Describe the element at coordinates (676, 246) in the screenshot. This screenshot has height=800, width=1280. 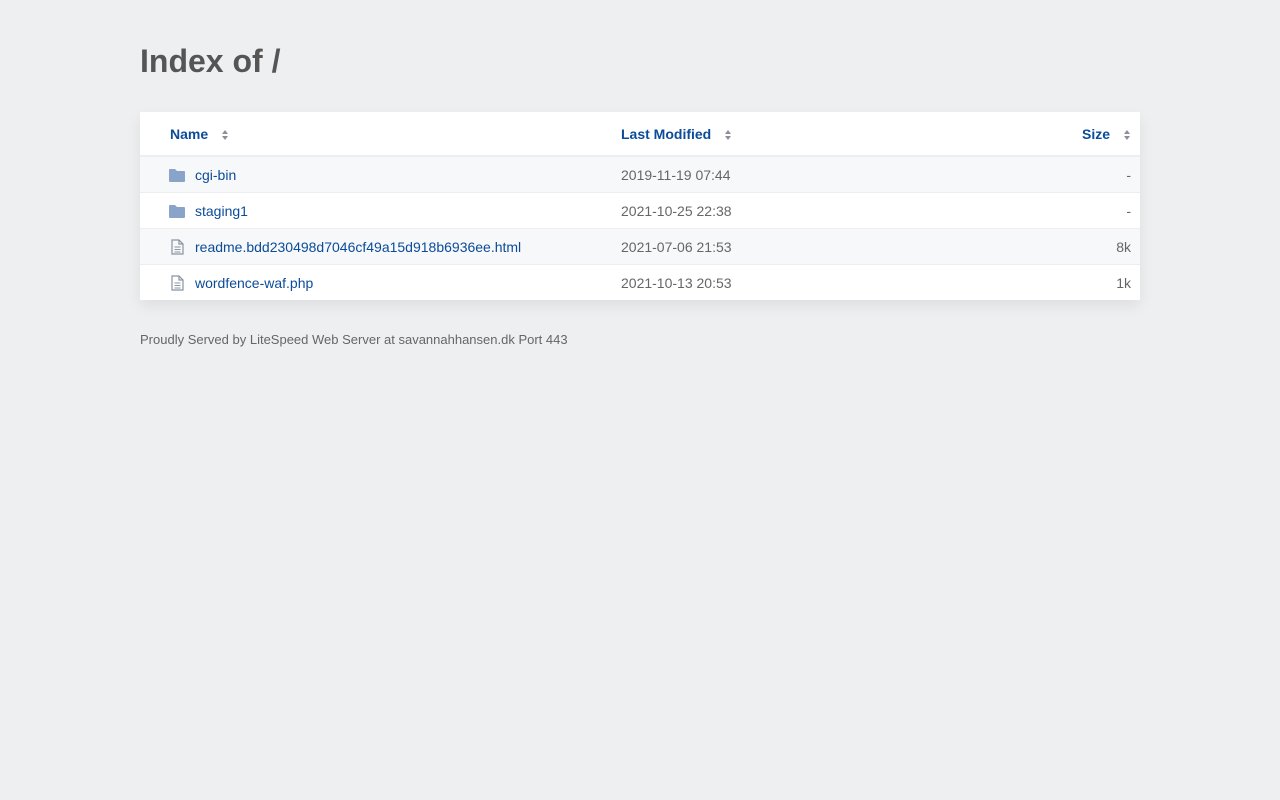
I see `entry-modified: 2021-07-06 21:53` at that location.